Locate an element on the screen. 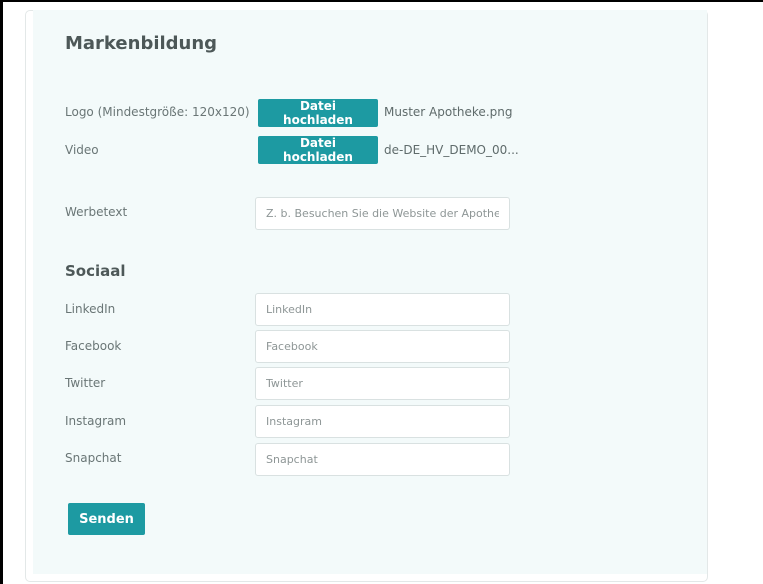 Image resolution: width=763 pixels, height=584 pixels. video-label: Video is located at coordinates (82, 150).